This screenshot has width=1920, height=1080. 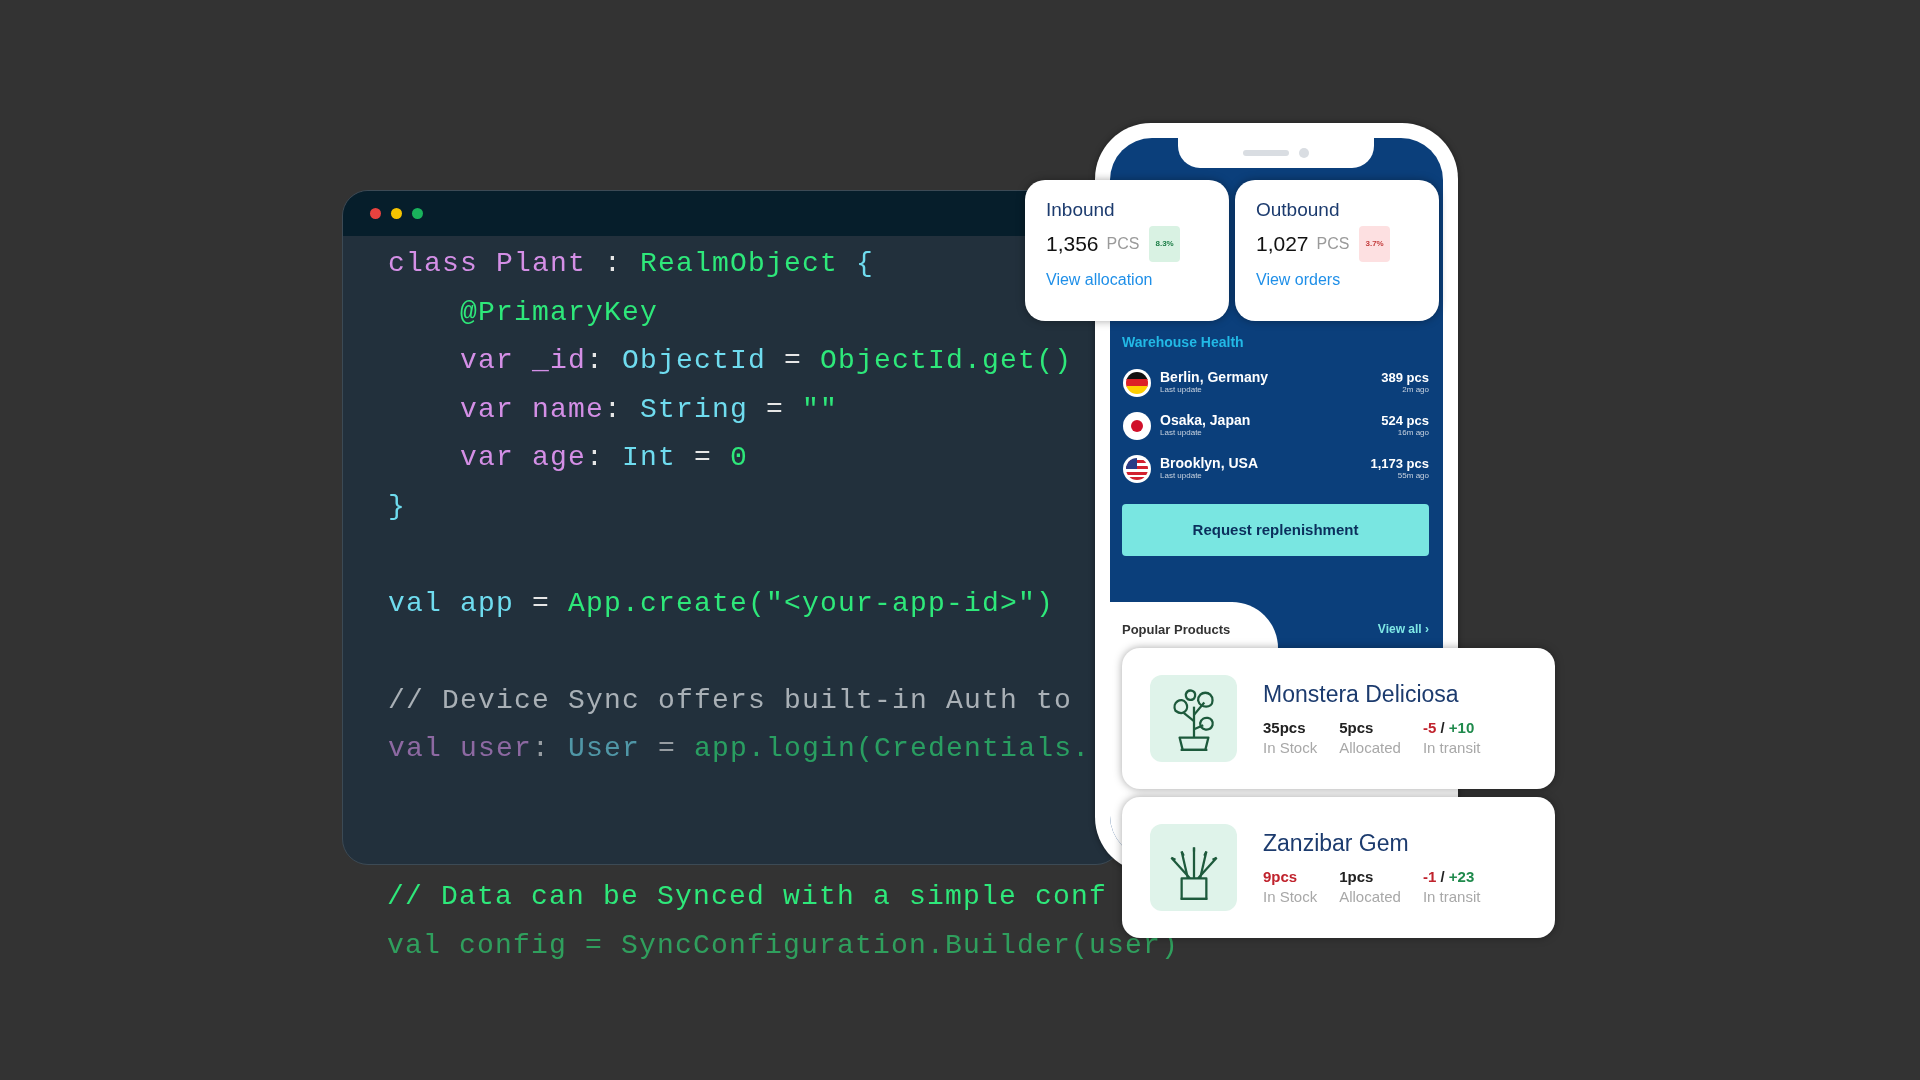 I want to click on stock-count: 524 pcs, so click(x=1405, y=420).